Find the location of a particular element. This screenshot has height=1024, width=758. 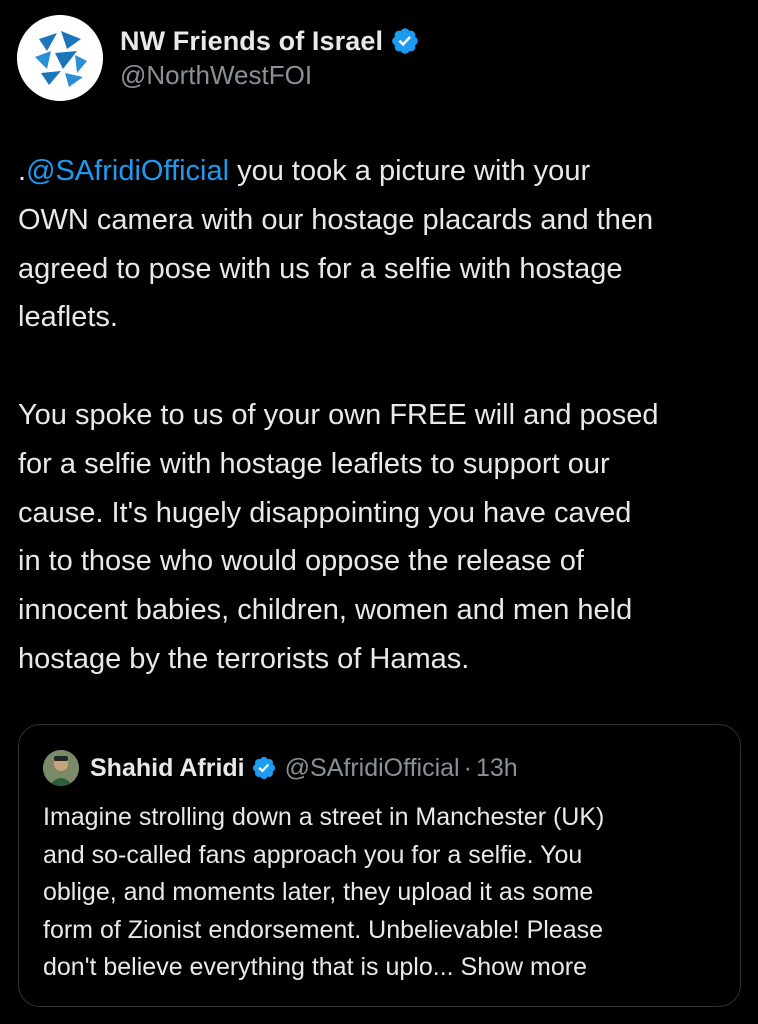

author-avatar is located at coordinates (60, 58).